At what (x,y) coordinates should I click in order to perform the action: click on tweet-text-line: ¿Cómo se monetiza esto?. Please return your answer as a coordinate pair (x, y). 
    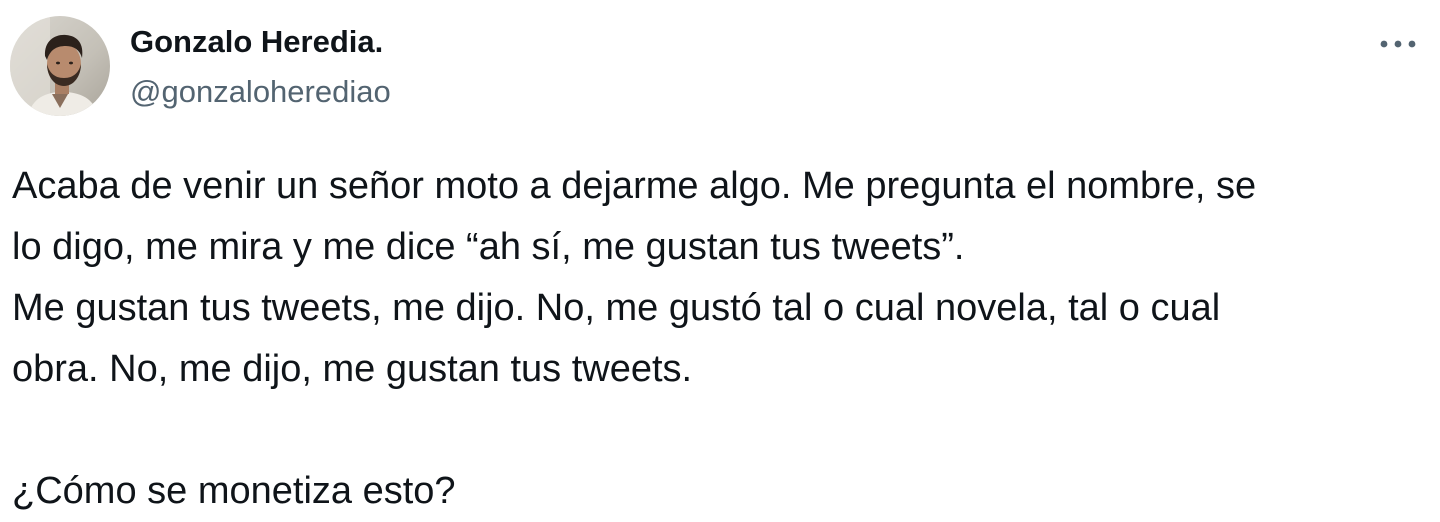
    Looking at the image, I should click on (234, 491).